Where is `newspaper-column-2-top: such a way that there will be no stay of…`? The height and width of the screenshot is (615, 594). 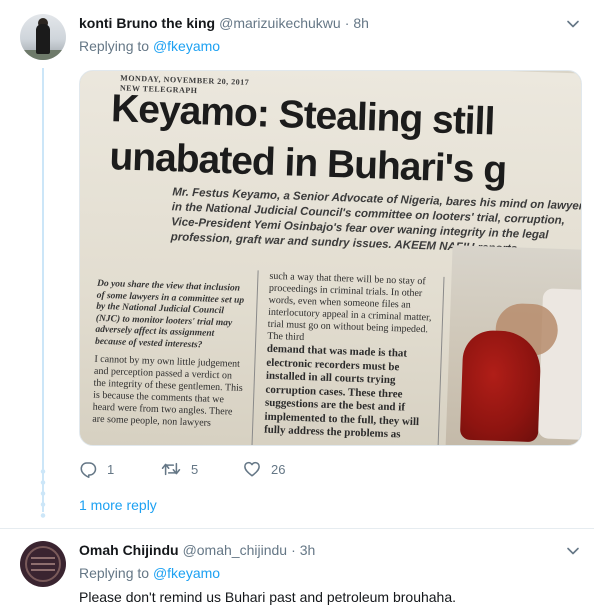
newspaper-column-2-top: such a way that there will be no stay of… is located at coordinates (349, 307).